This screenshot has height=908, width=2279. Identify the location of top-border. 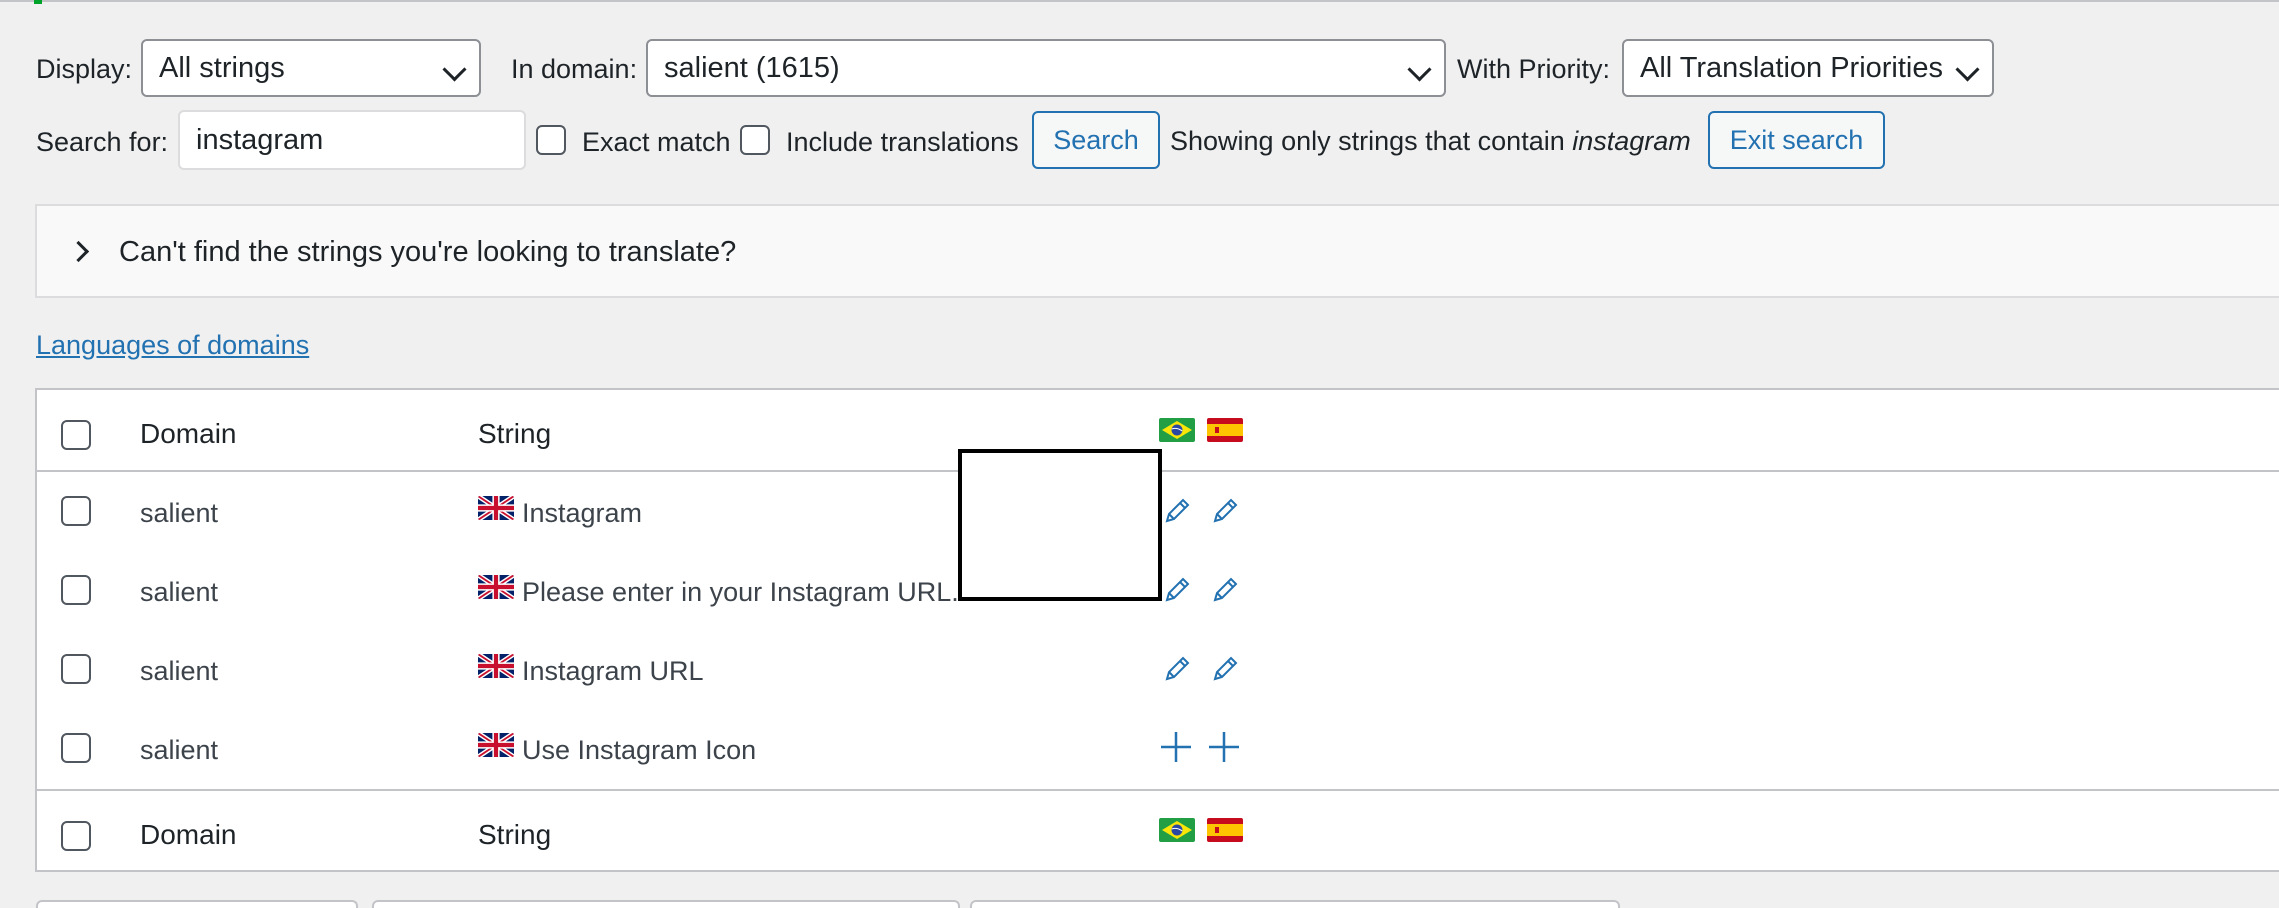
(1139, 2).